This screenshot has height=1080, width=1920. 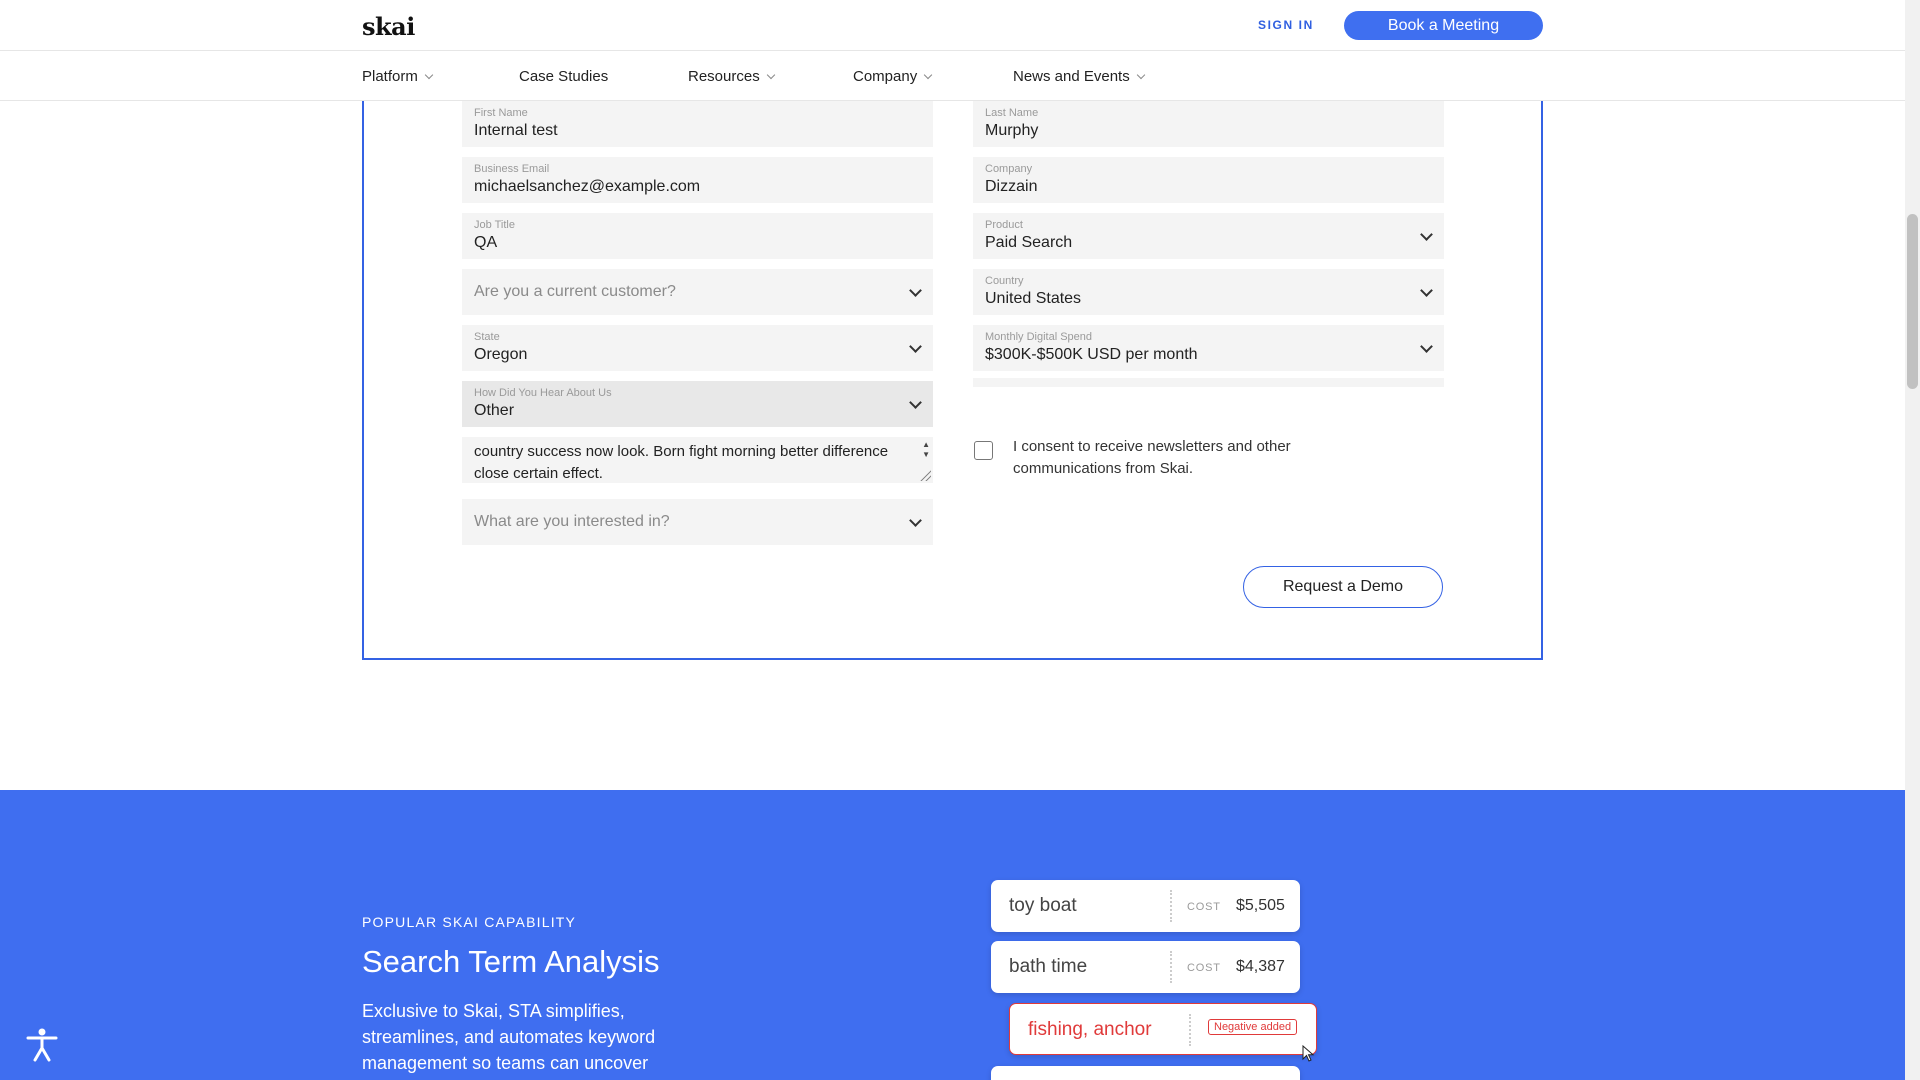 What do you see at coordinates (501, 354) in the screenshot?
I see `field-value: Oregon` at bounding box center [501, 354].